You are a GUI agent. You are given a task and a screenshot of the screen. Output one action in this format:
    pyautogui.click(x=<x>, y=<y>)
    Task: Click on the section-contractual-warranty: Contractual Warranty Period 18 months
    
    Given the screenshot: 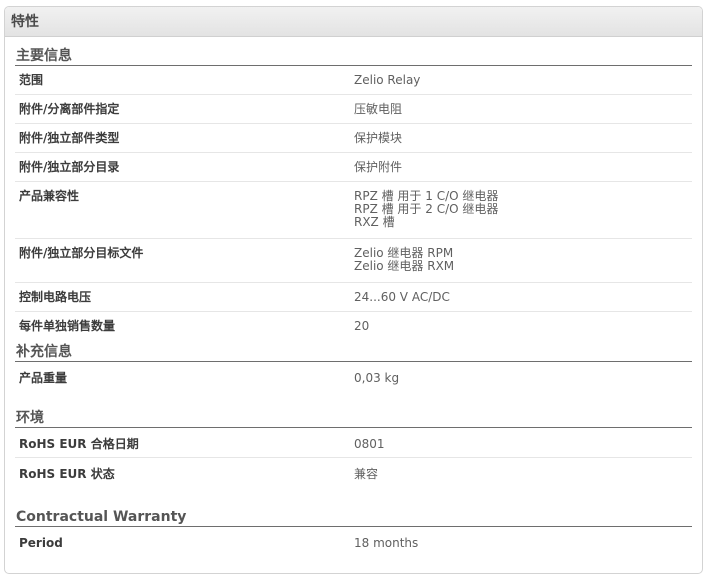 What is the action you would take?
    pyautogui.click(x=353, y=532)
    